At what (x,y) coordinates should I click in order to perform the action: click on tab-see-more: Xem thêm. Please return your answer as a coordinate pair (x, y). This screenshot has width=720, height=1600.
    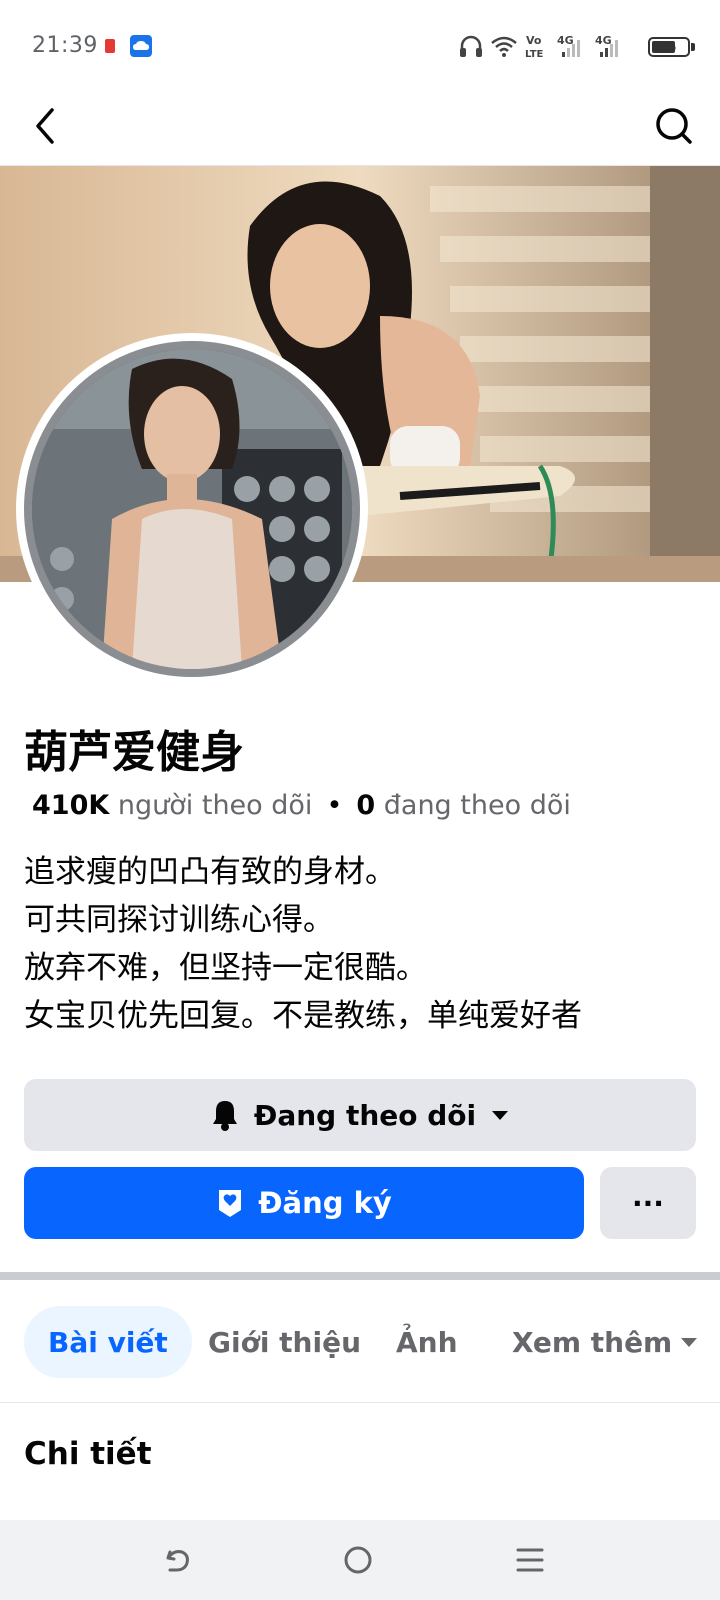
    Looking at the image, I should click on (605, 1342).